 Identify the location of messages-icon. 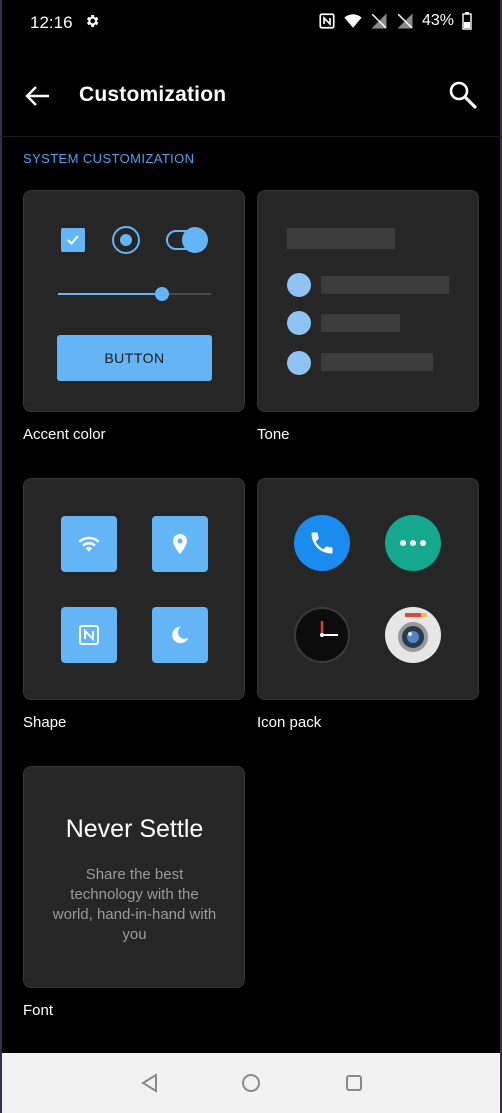
(413, 543).